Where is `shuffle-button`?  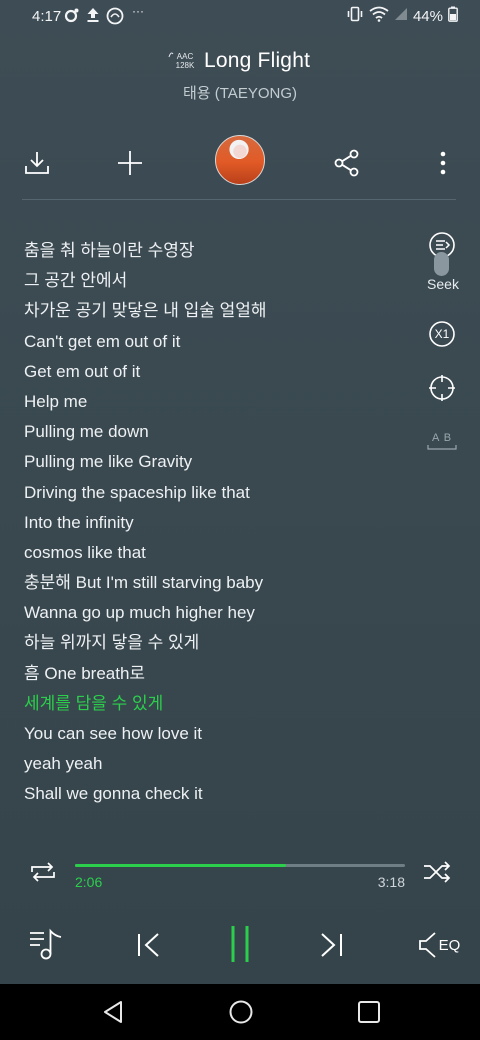
shuffle-button is located at coordinates (437, 872).